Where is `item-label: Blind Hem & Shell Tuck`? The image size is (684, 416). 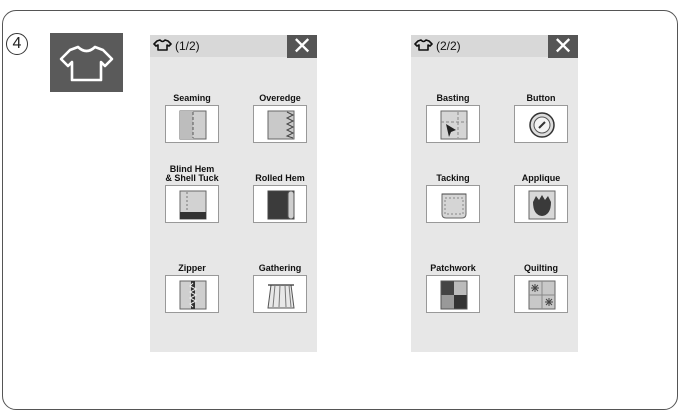
item-label: Blind Hem & Shell Tuck is located at coordinates (192, 173).